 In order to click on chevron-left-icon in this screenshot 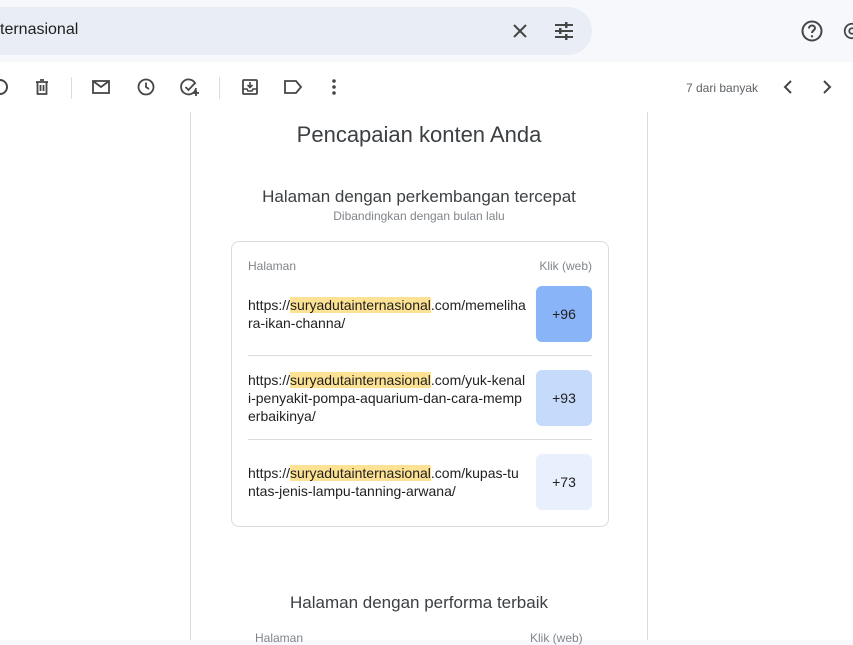, I will do `click(788, 87)`.